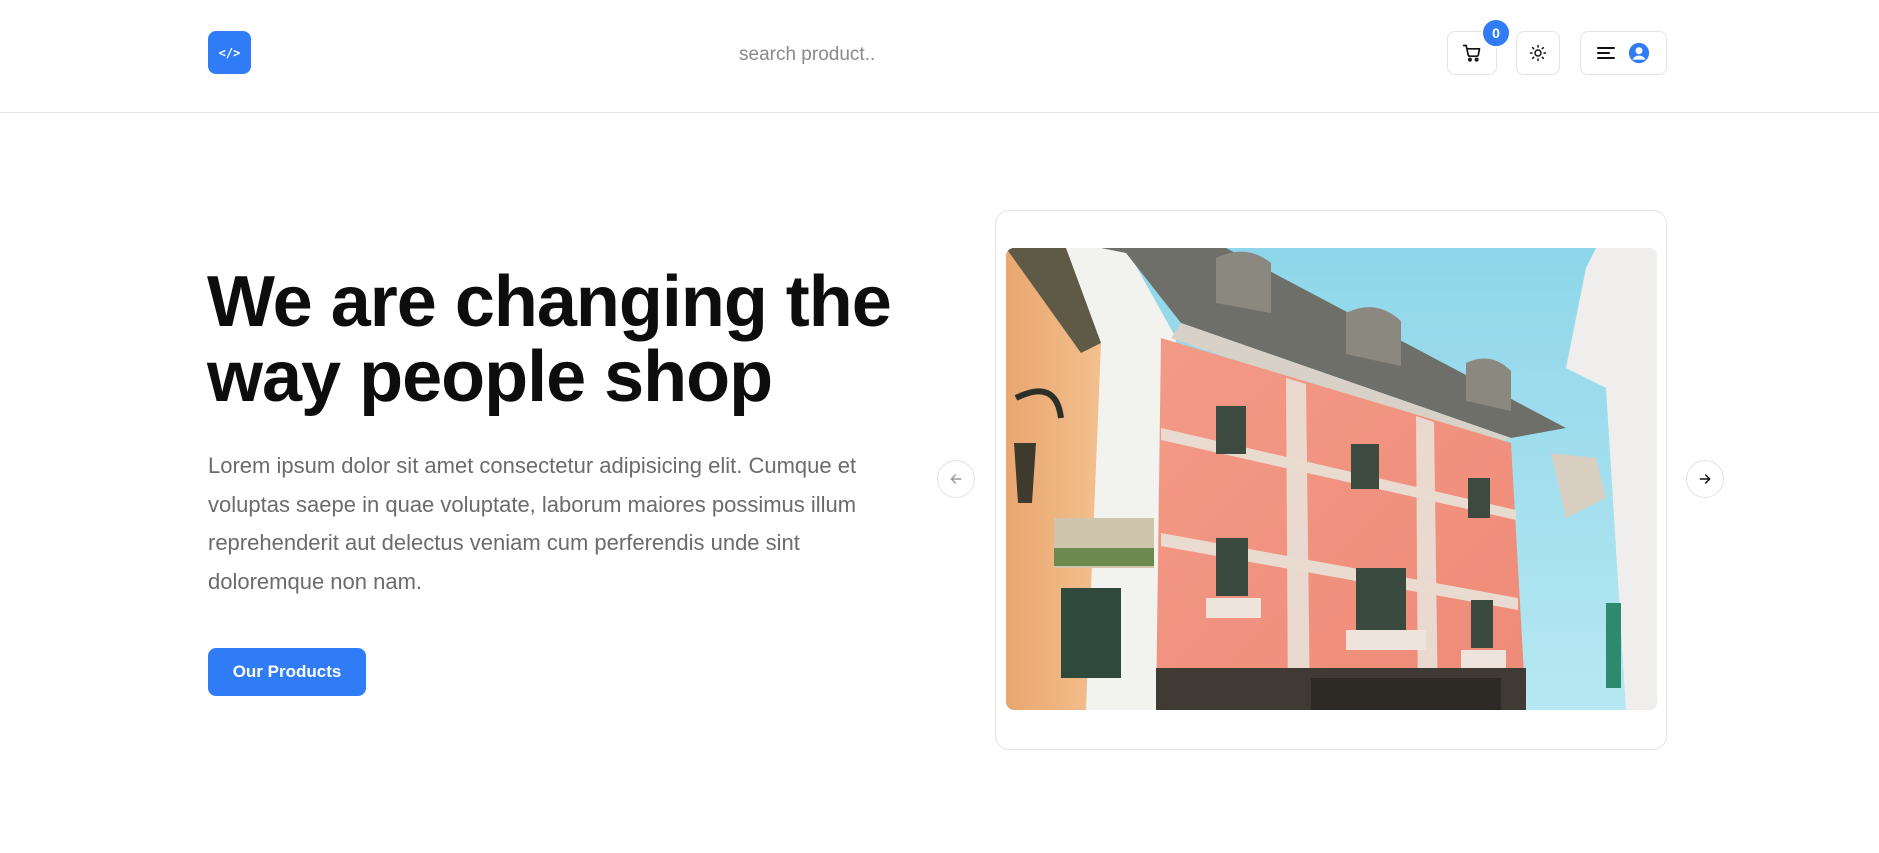 The image size is (1879, 853). What do you see at coordinates (1623, 53) in the screenshot?
I see `account-menu-button` at bounding box center [1623, 53].